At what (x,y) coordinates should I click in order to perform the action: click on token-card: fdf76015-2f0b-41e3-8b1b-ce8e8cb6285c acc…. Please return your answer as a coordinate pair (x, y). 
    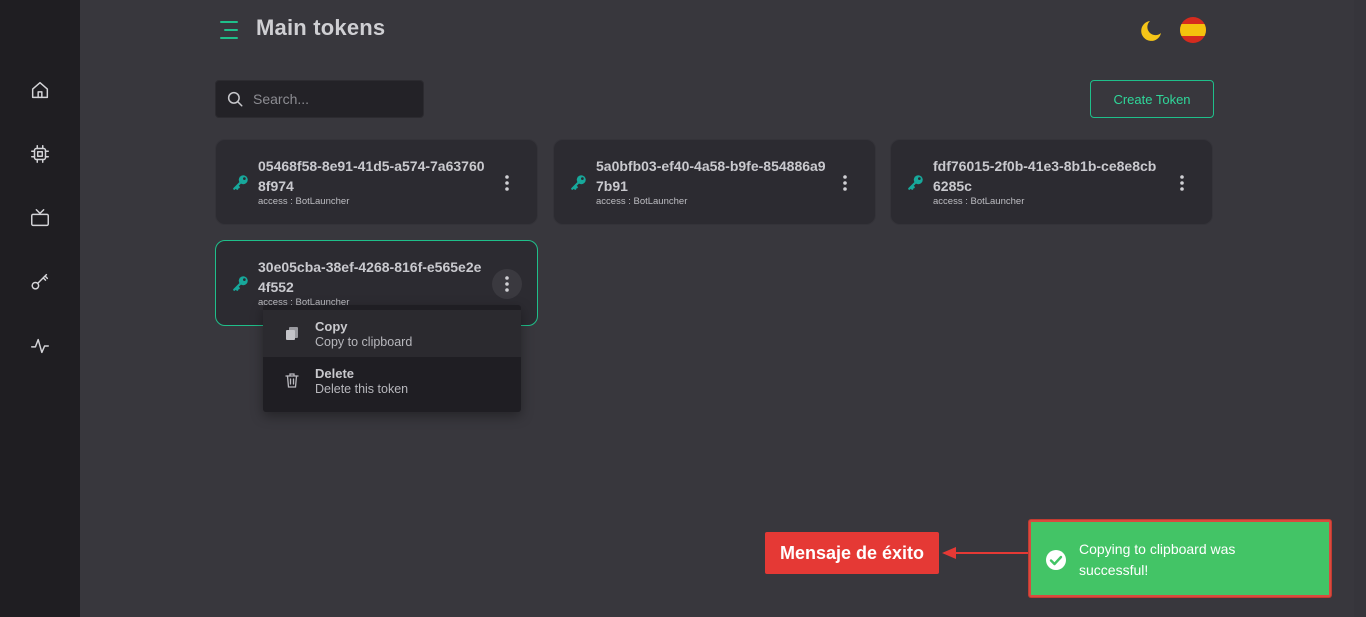
    Looking at the image, I should click on (1051, 182).